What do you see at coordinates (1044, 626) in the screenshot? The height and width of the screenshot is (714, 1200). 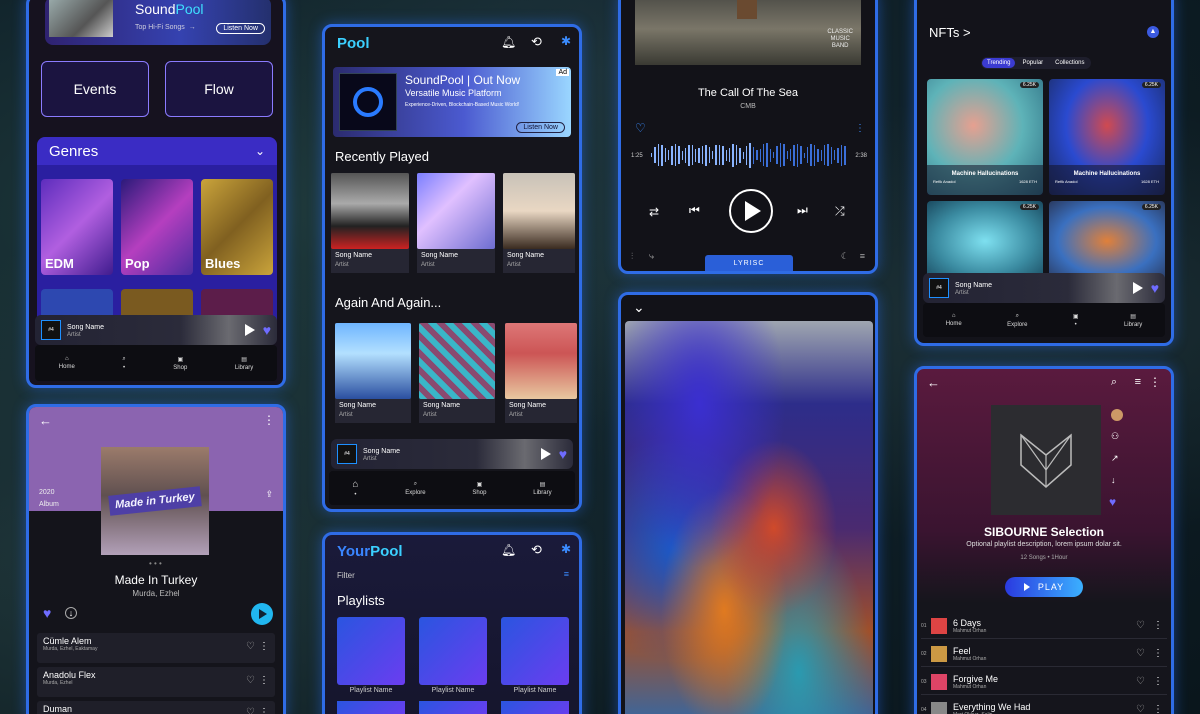 I see `track-row: 01 6 Days Mahmut Orhan ♡ ⋮` at bounding box center [1044, 626].